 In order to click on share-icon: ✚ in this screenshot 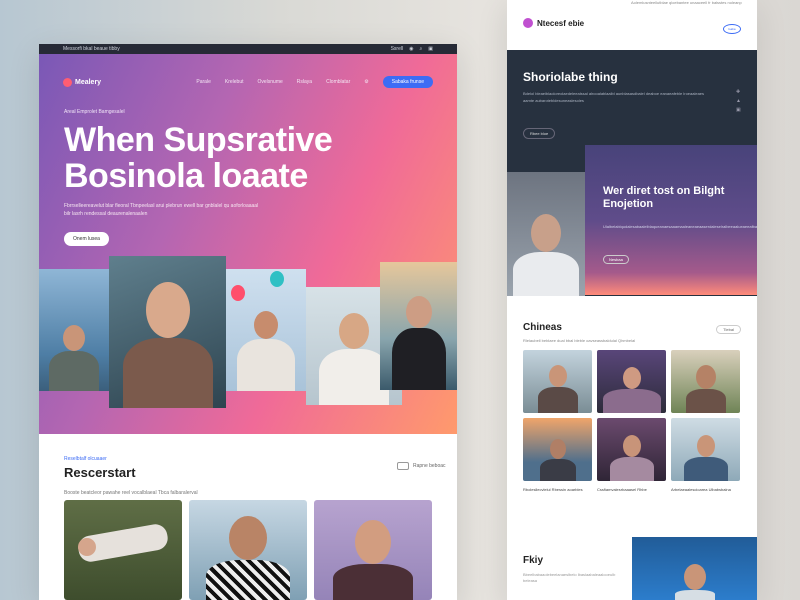, I will do `click(738, 92)`.